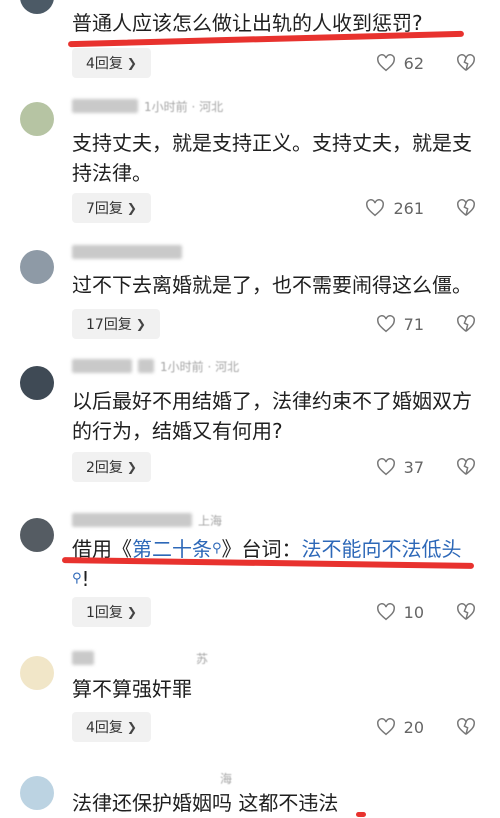 This screenshot has height=818, width=500. Describe the element at coordinates (400, 324) in the screenshot. I see `like-button: 71` at that location.